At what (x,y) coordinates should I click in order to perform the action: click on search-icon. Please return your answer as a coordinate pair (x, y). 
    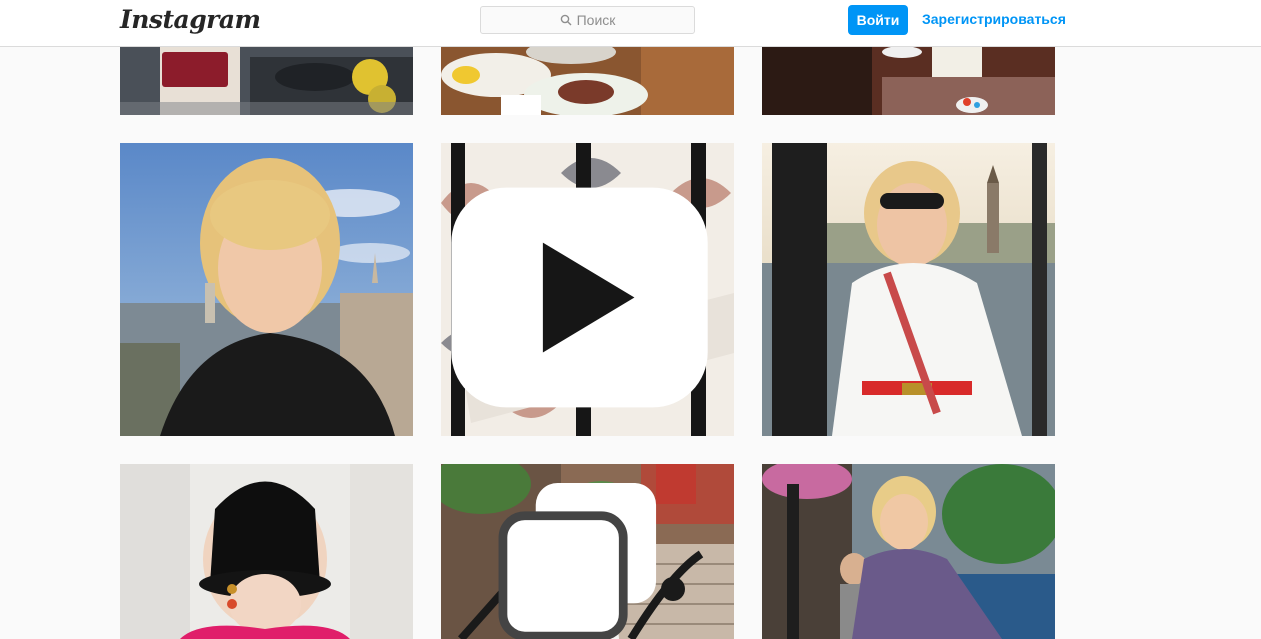
    Looking at the image, I should click on (566, 20).